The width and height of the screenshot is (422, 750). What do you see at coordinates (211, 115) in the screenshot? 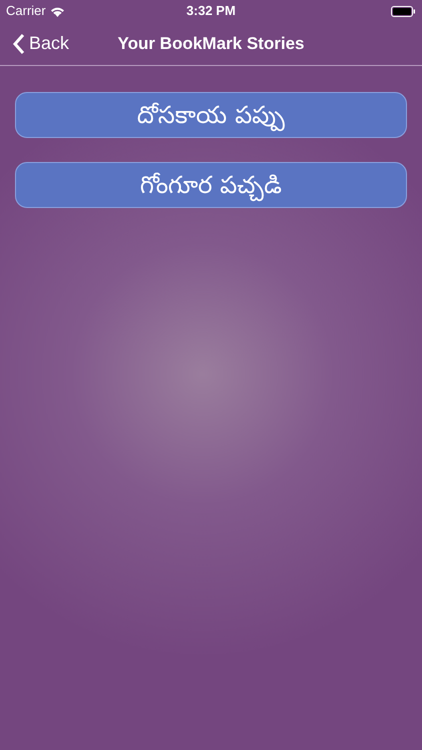
I see `story-button: దోసకాయ పప్పు` at bounding box center [211, 115].